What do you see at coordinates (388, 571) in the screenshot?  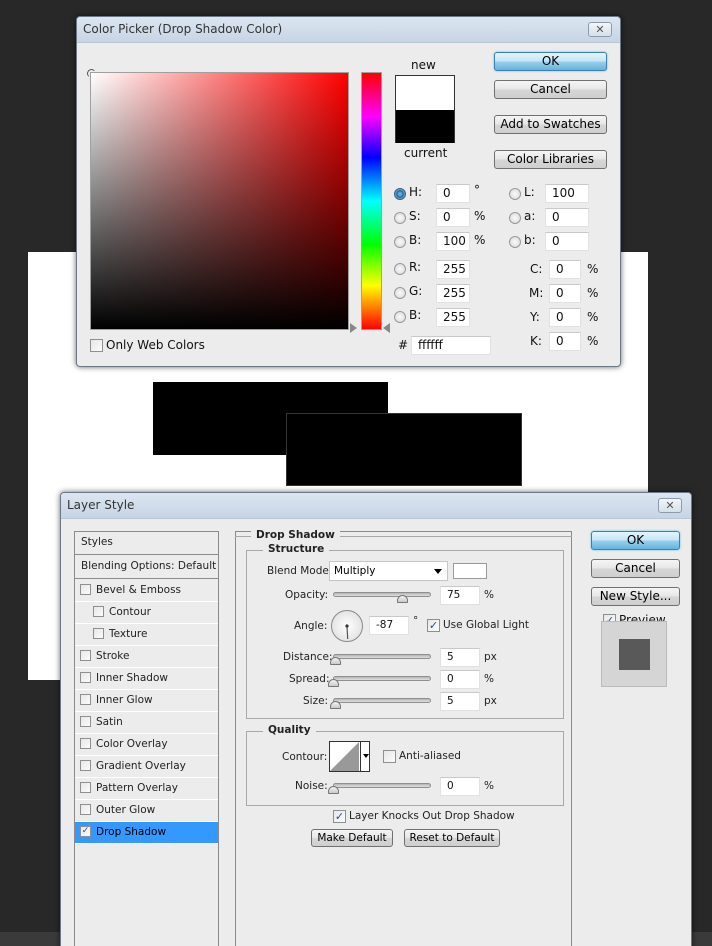 I see `blend-mode-select: Multiply` at bounding box center [388, 571].